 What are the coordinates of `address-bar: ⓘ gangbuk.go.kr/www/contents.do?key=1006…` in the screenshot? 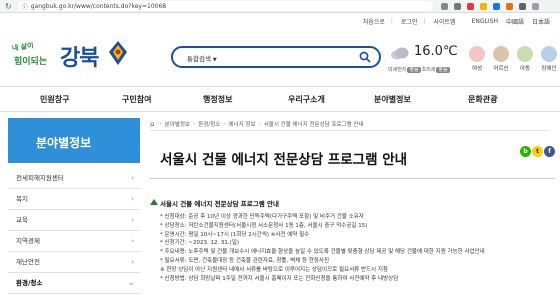 It's located at (225, 6).